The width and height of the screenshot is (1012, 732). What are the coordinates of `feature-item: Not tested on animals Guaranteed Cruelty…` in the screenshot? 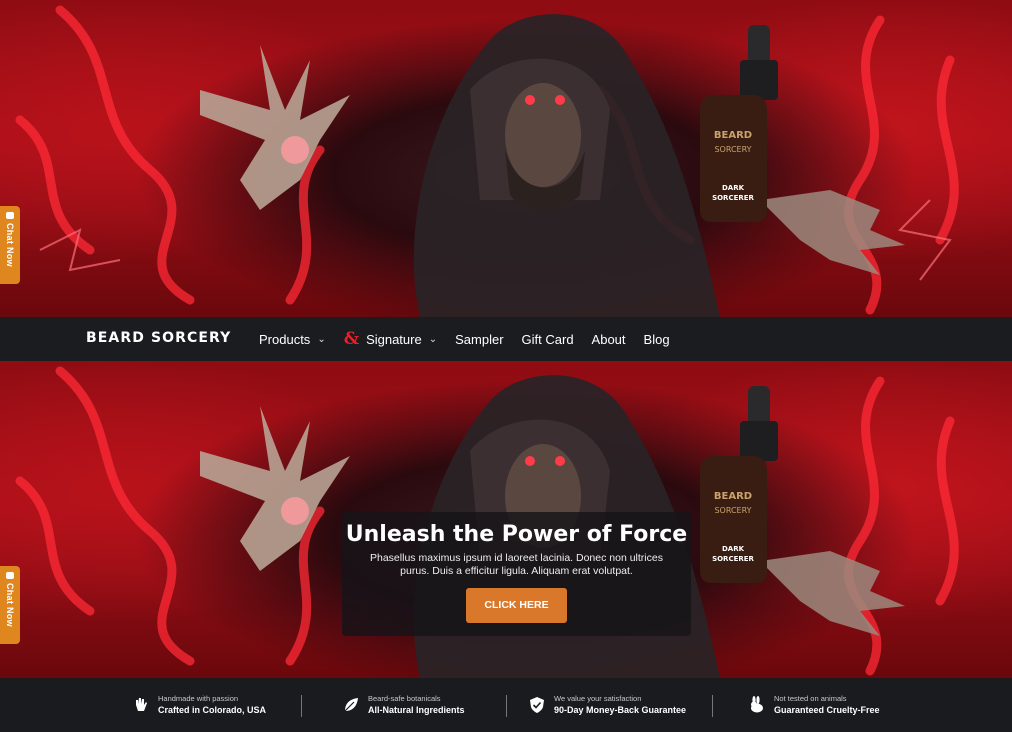 It's located at (814, 705).